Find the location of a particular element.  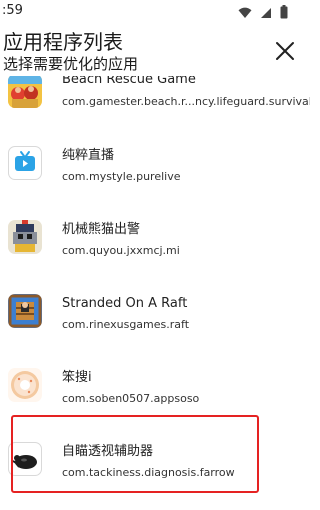

status-bar: :59 is located at coordinates (155, 12).